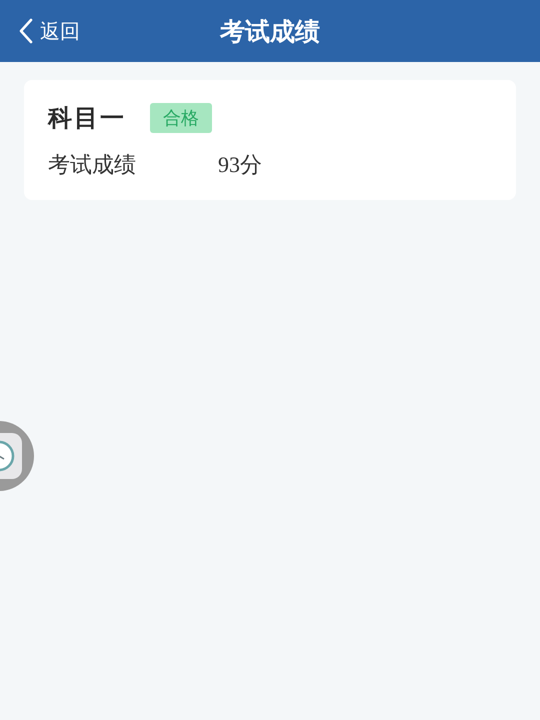 This screenshot has width=540, height=720. Describe the element at coordinates (26, 31) in the screenshot. I see `back-icon` at that location.